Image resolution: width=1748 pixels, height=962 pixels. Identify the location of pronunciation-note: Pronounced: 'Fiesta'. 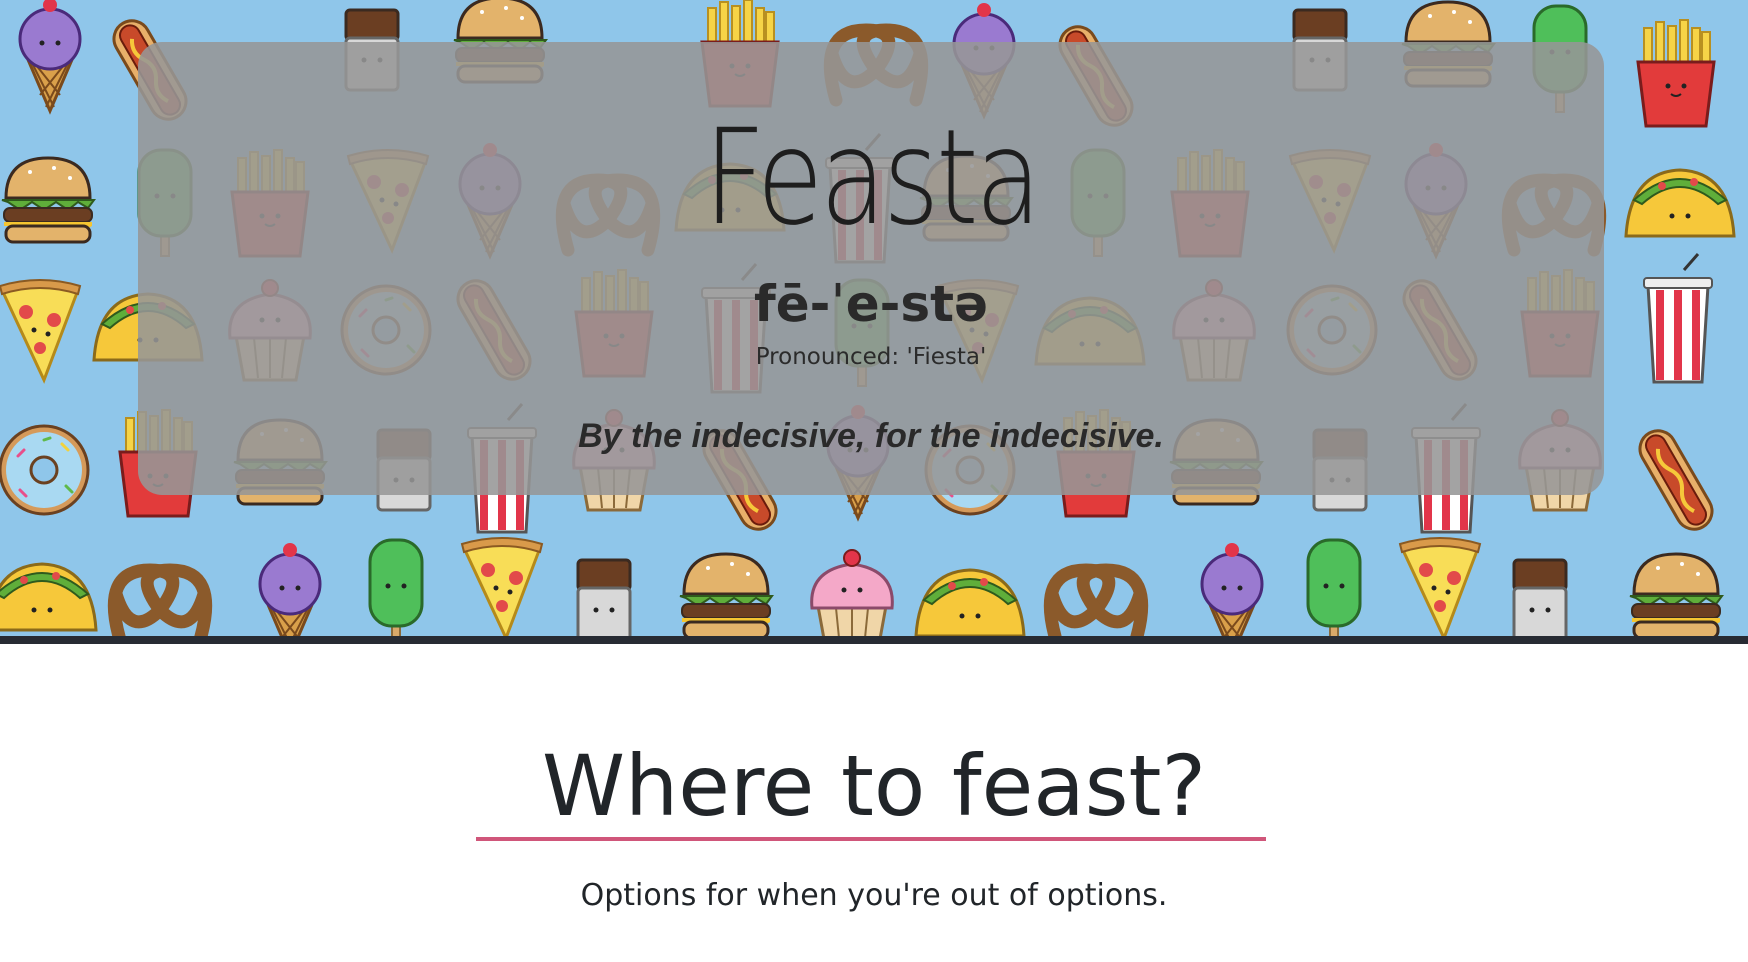
(871, 357).